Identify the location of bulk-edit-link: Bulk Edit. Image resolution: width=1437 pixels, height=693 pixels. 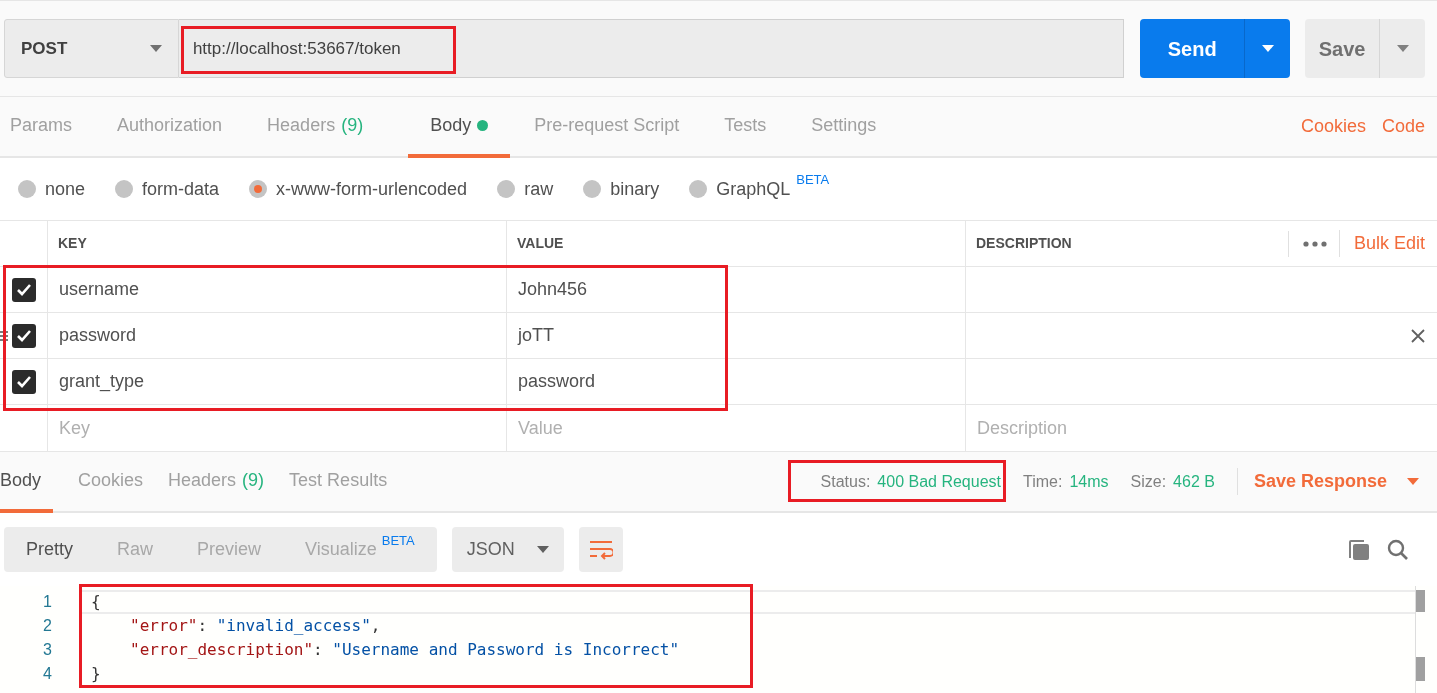
(1381, 243).